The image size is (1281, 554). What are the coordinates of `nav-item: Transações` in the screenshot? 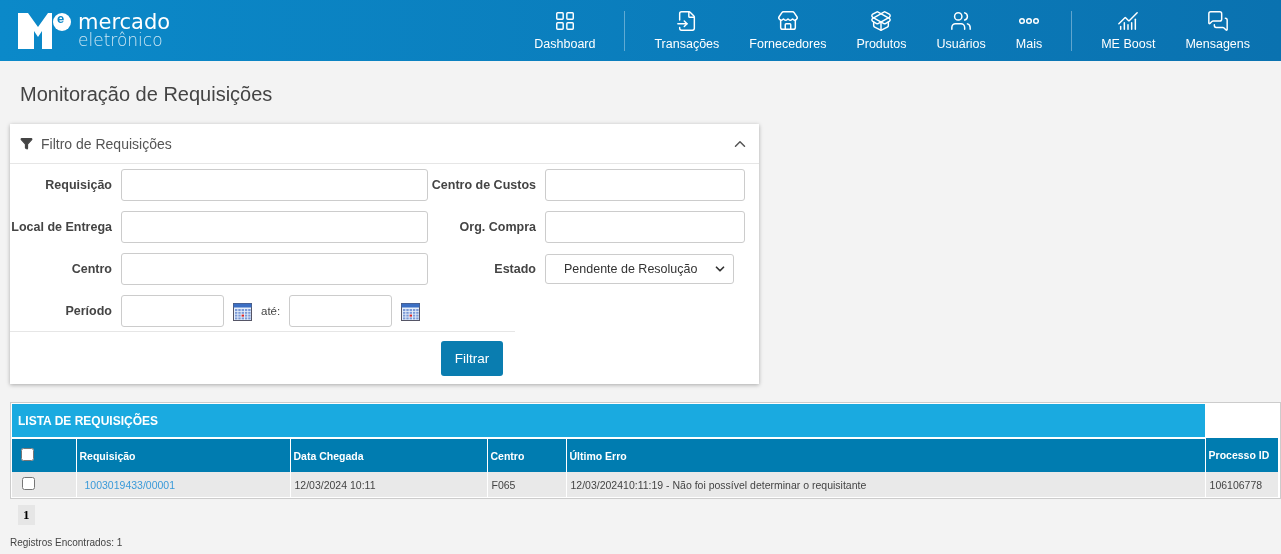 It's located at (687, 30).